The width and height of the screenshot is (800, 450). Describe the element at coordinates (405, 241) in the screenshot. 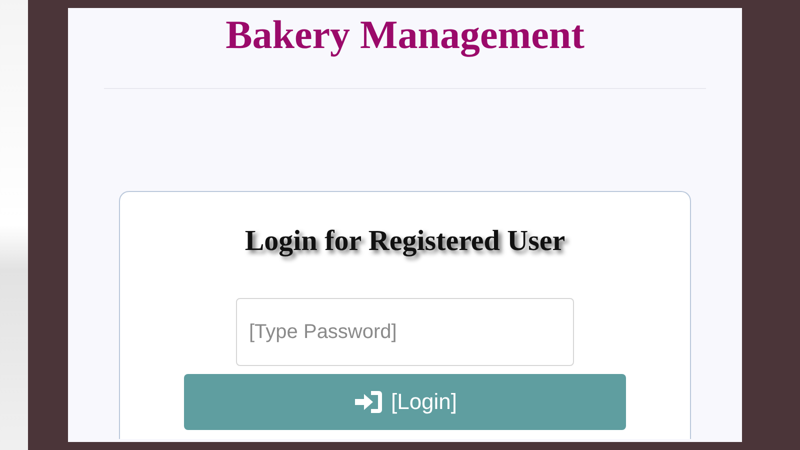

I see `login-heading: Login for Registered User` at that location.